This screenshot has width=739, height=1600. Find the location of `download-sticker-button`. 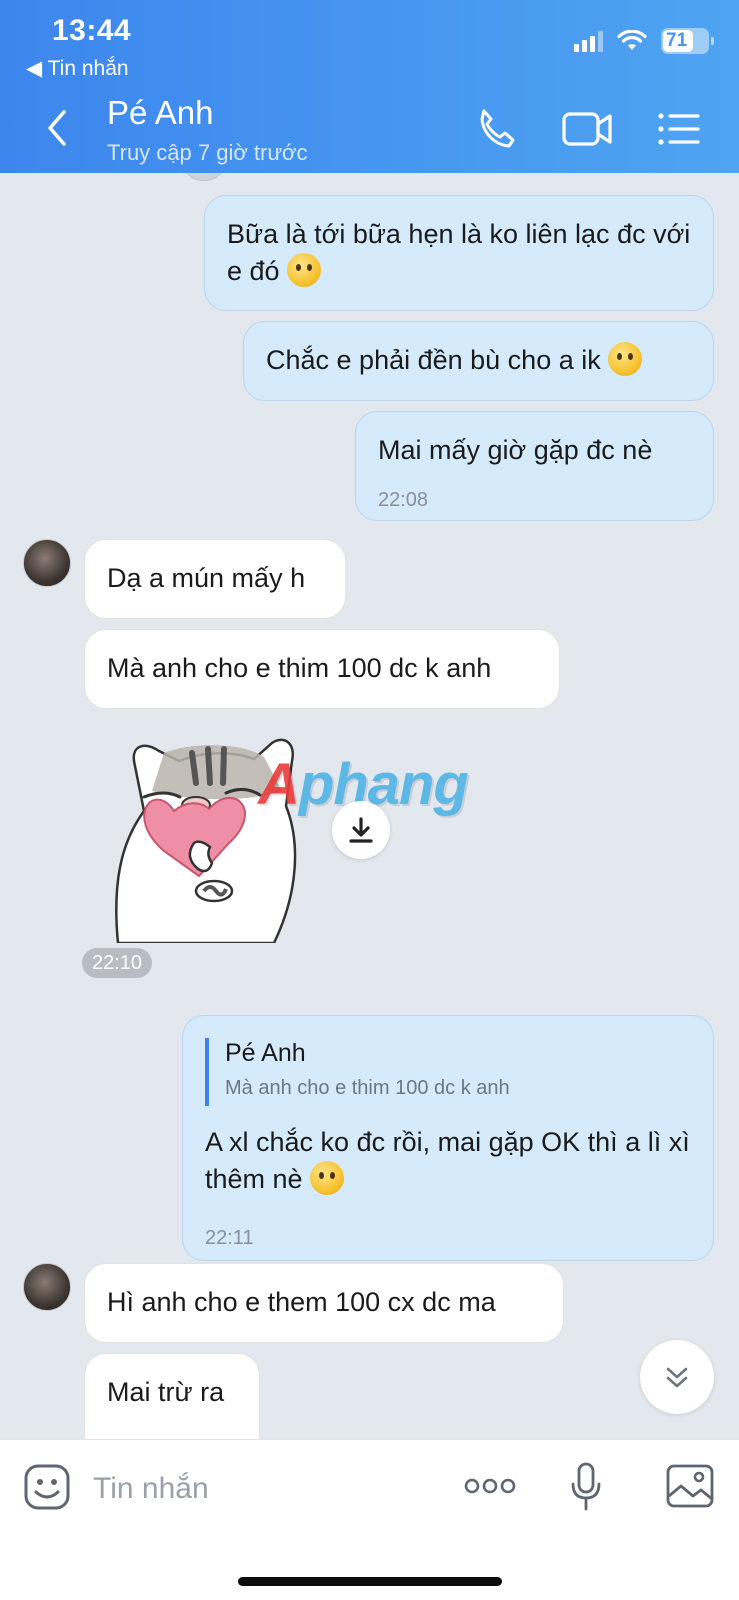

download-sticker-button is located at coordinates (361, 830).